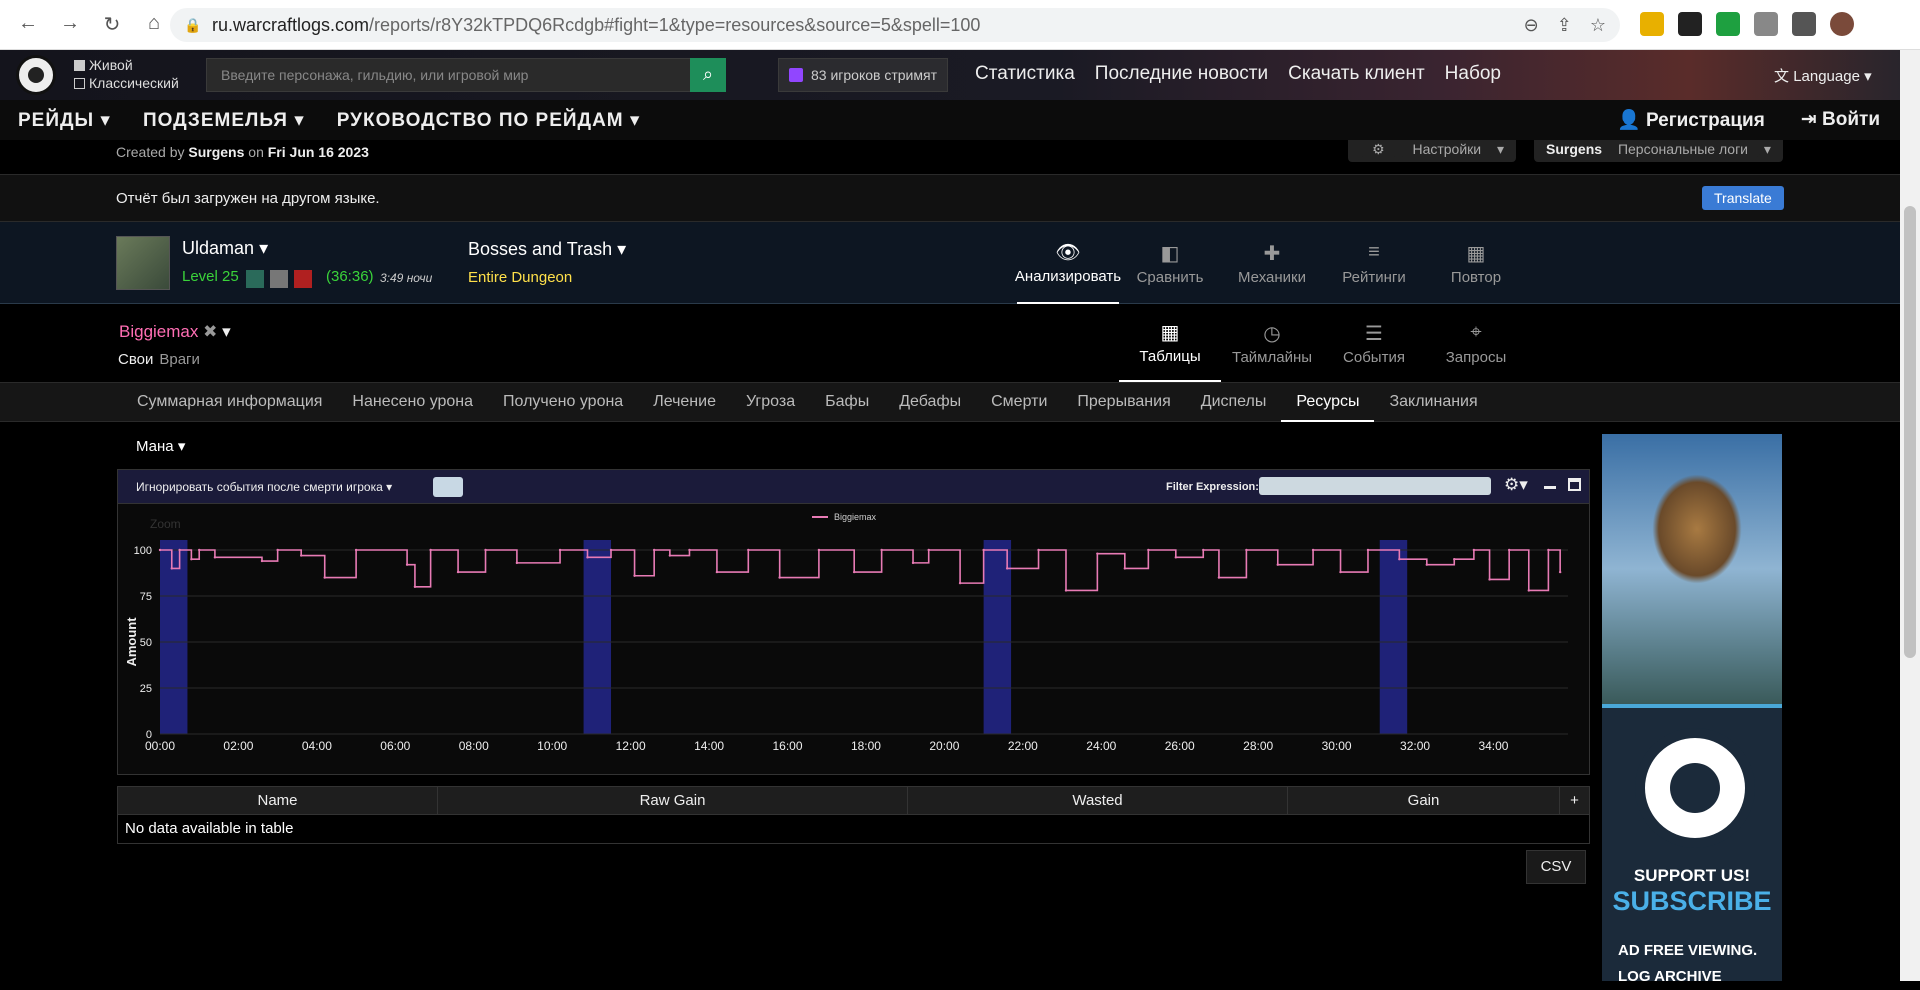  What do you see at coordinates (1234, 402) in the screenshot?
I see `subtab-dispels: Диспелы` at bounding box center [1234, 402].